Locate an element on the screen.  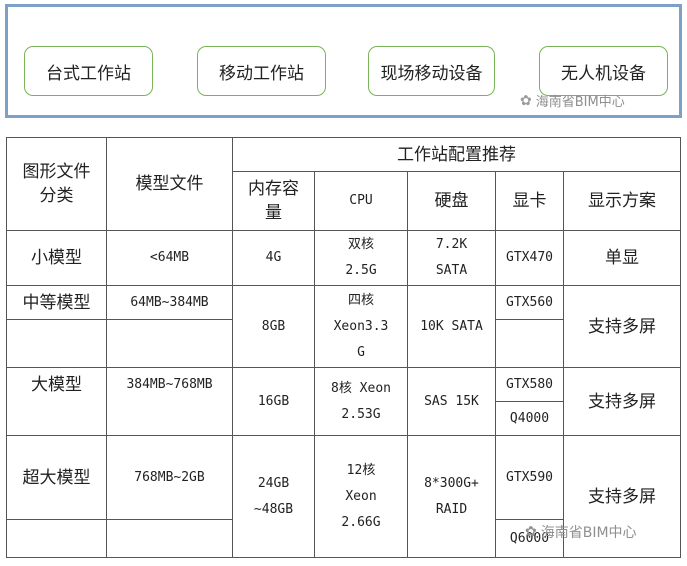
cell-cpu: 12核 Xeon 2.66G is located at coordinates (361, 496).